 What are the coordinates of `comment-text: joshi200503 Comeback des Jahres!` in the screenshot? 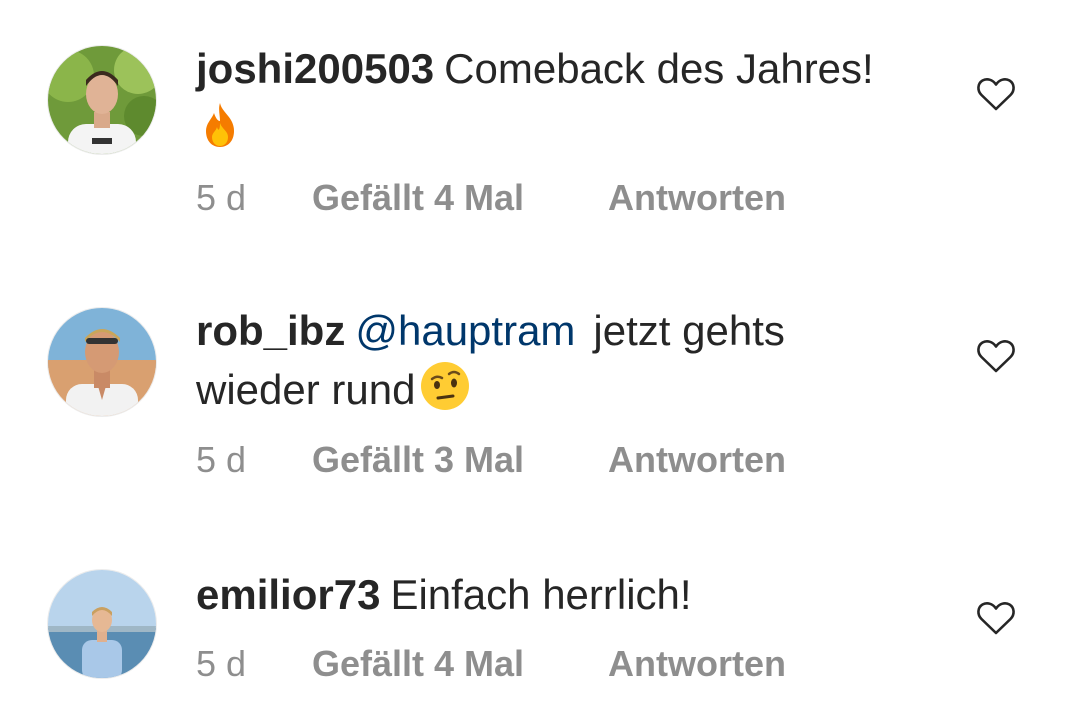 It's located at (556, 102).